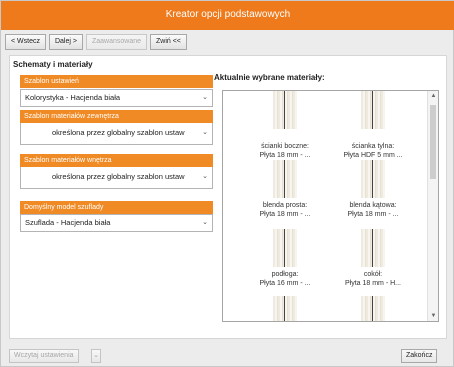 The width and height of the screenshot is (454, 367). I want to click on exterior-materials-header: Szablon materiałów zewnętrza, so click(116, 116).